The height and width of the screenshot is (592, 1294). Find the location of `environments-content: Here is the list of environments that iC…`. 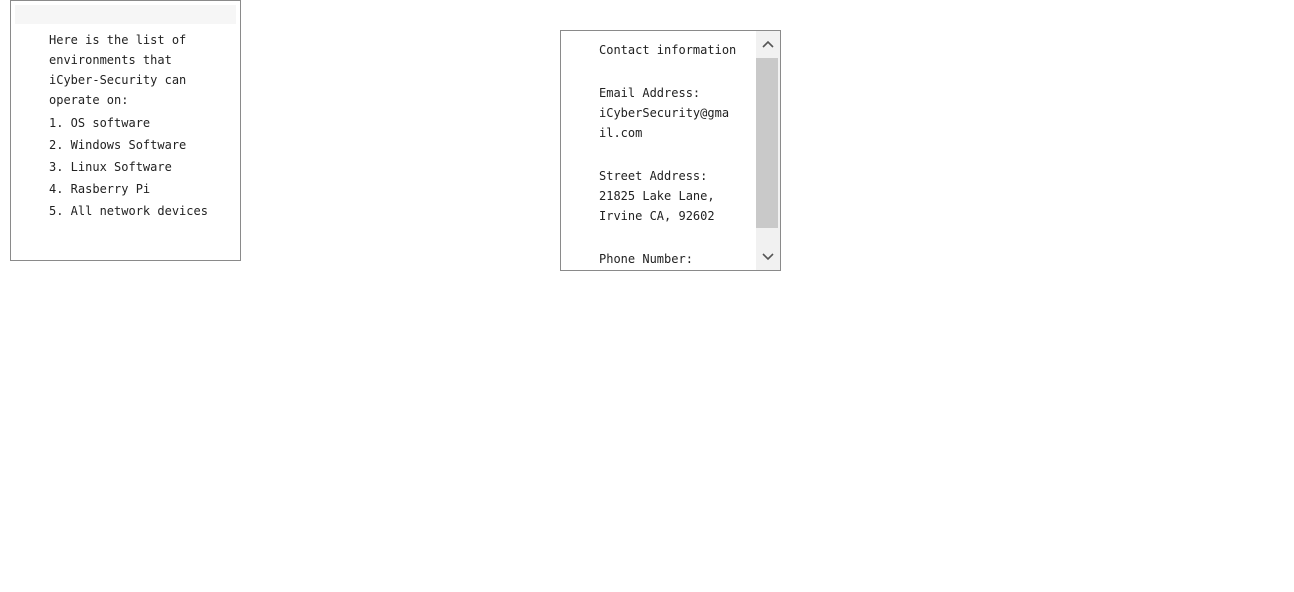

environments-content: Here is the list of environments that iC… is located at coordinates (139, 126).